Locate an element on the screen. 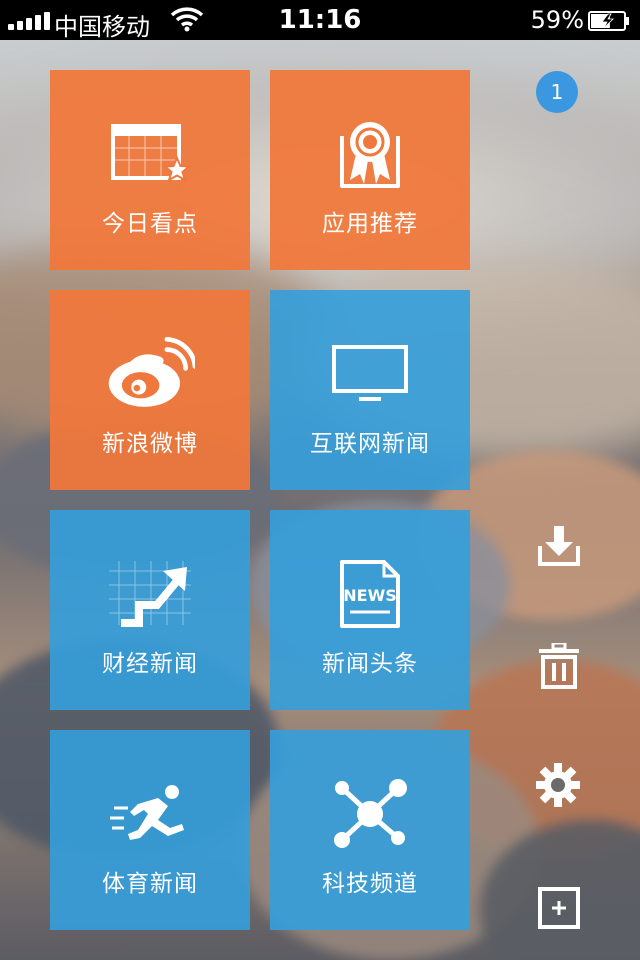 Image resolution: width=640 pixels, height=960 pixels. news-page-icon: NEWS is located at coordinates (370, 594).